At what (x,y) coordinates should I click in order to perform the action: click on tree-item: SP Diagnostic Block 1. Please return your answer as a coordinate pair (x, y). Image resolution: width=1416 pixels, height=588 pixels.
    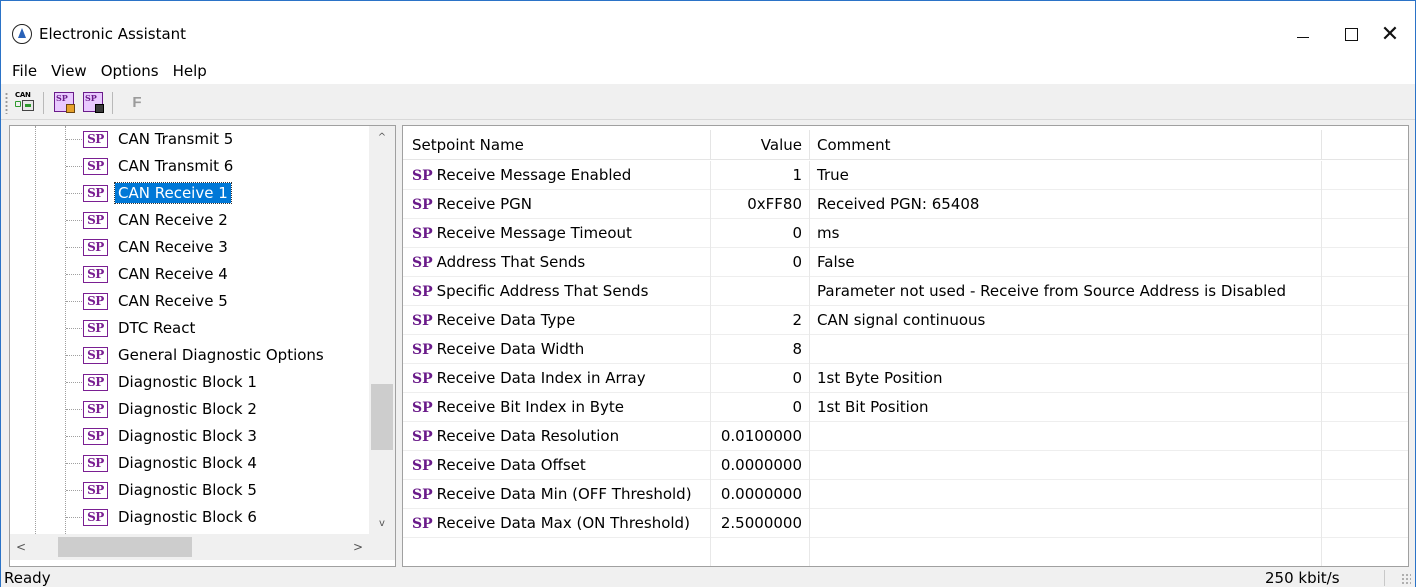
    Looking at the image, I should click on (190, 381).